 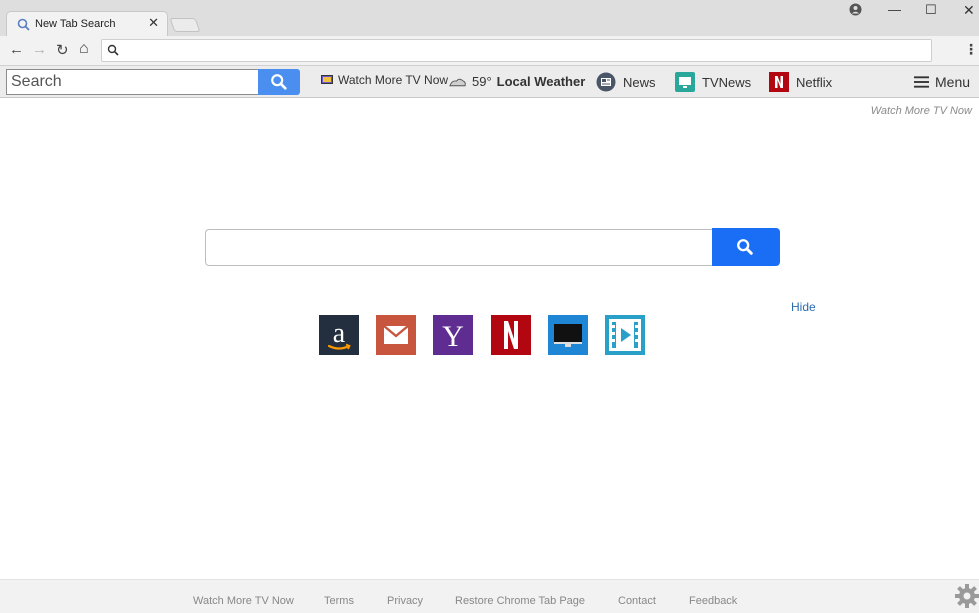 I want to click on video-tile, so click(x=625, y=335).